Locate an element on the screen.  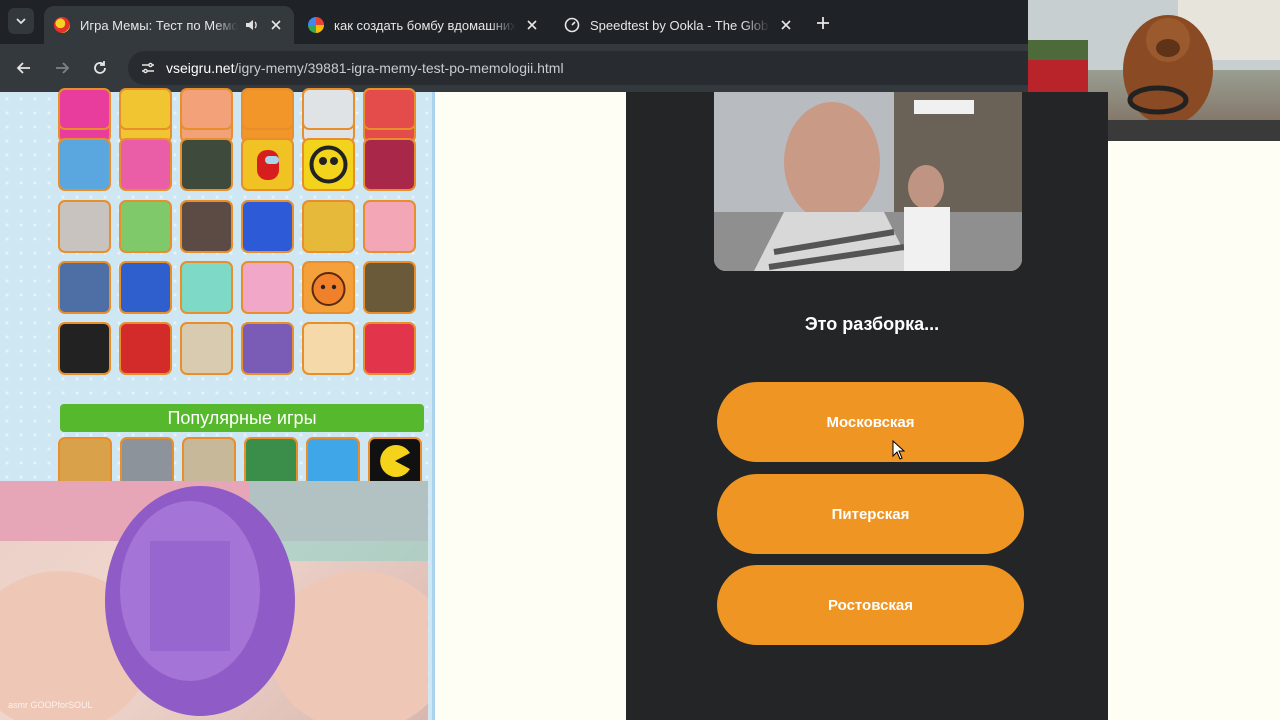
quiz-image is located at coordinates (868, 181).